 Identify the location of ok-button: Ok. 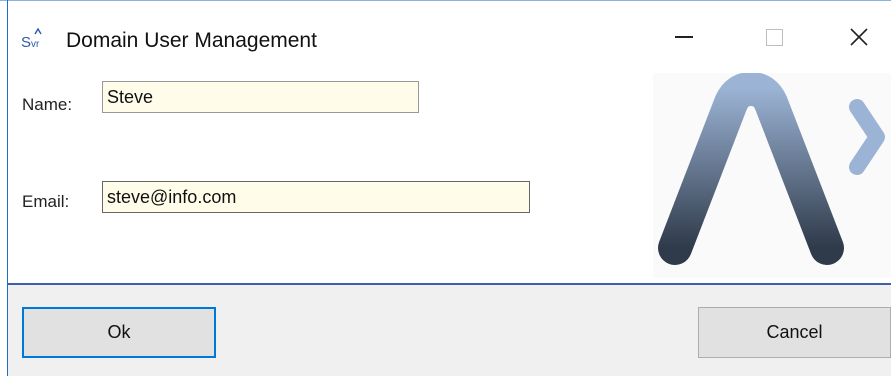
(119, 332).